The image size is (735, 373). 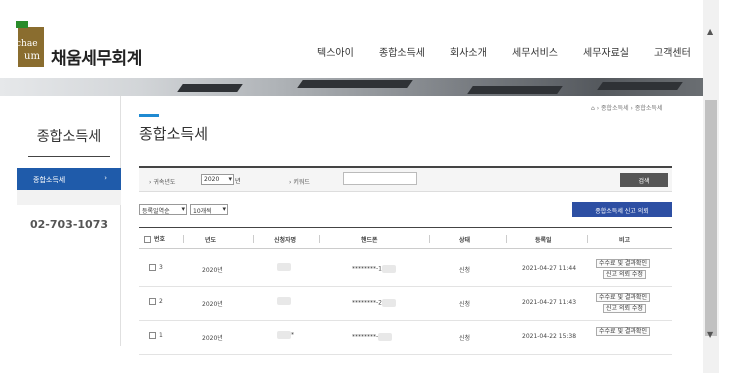 What do you see at coordinates (163, 209) in the screenshot?
I see `sort-select: 등록일역순 ▾` at bounding box center [163, 209].